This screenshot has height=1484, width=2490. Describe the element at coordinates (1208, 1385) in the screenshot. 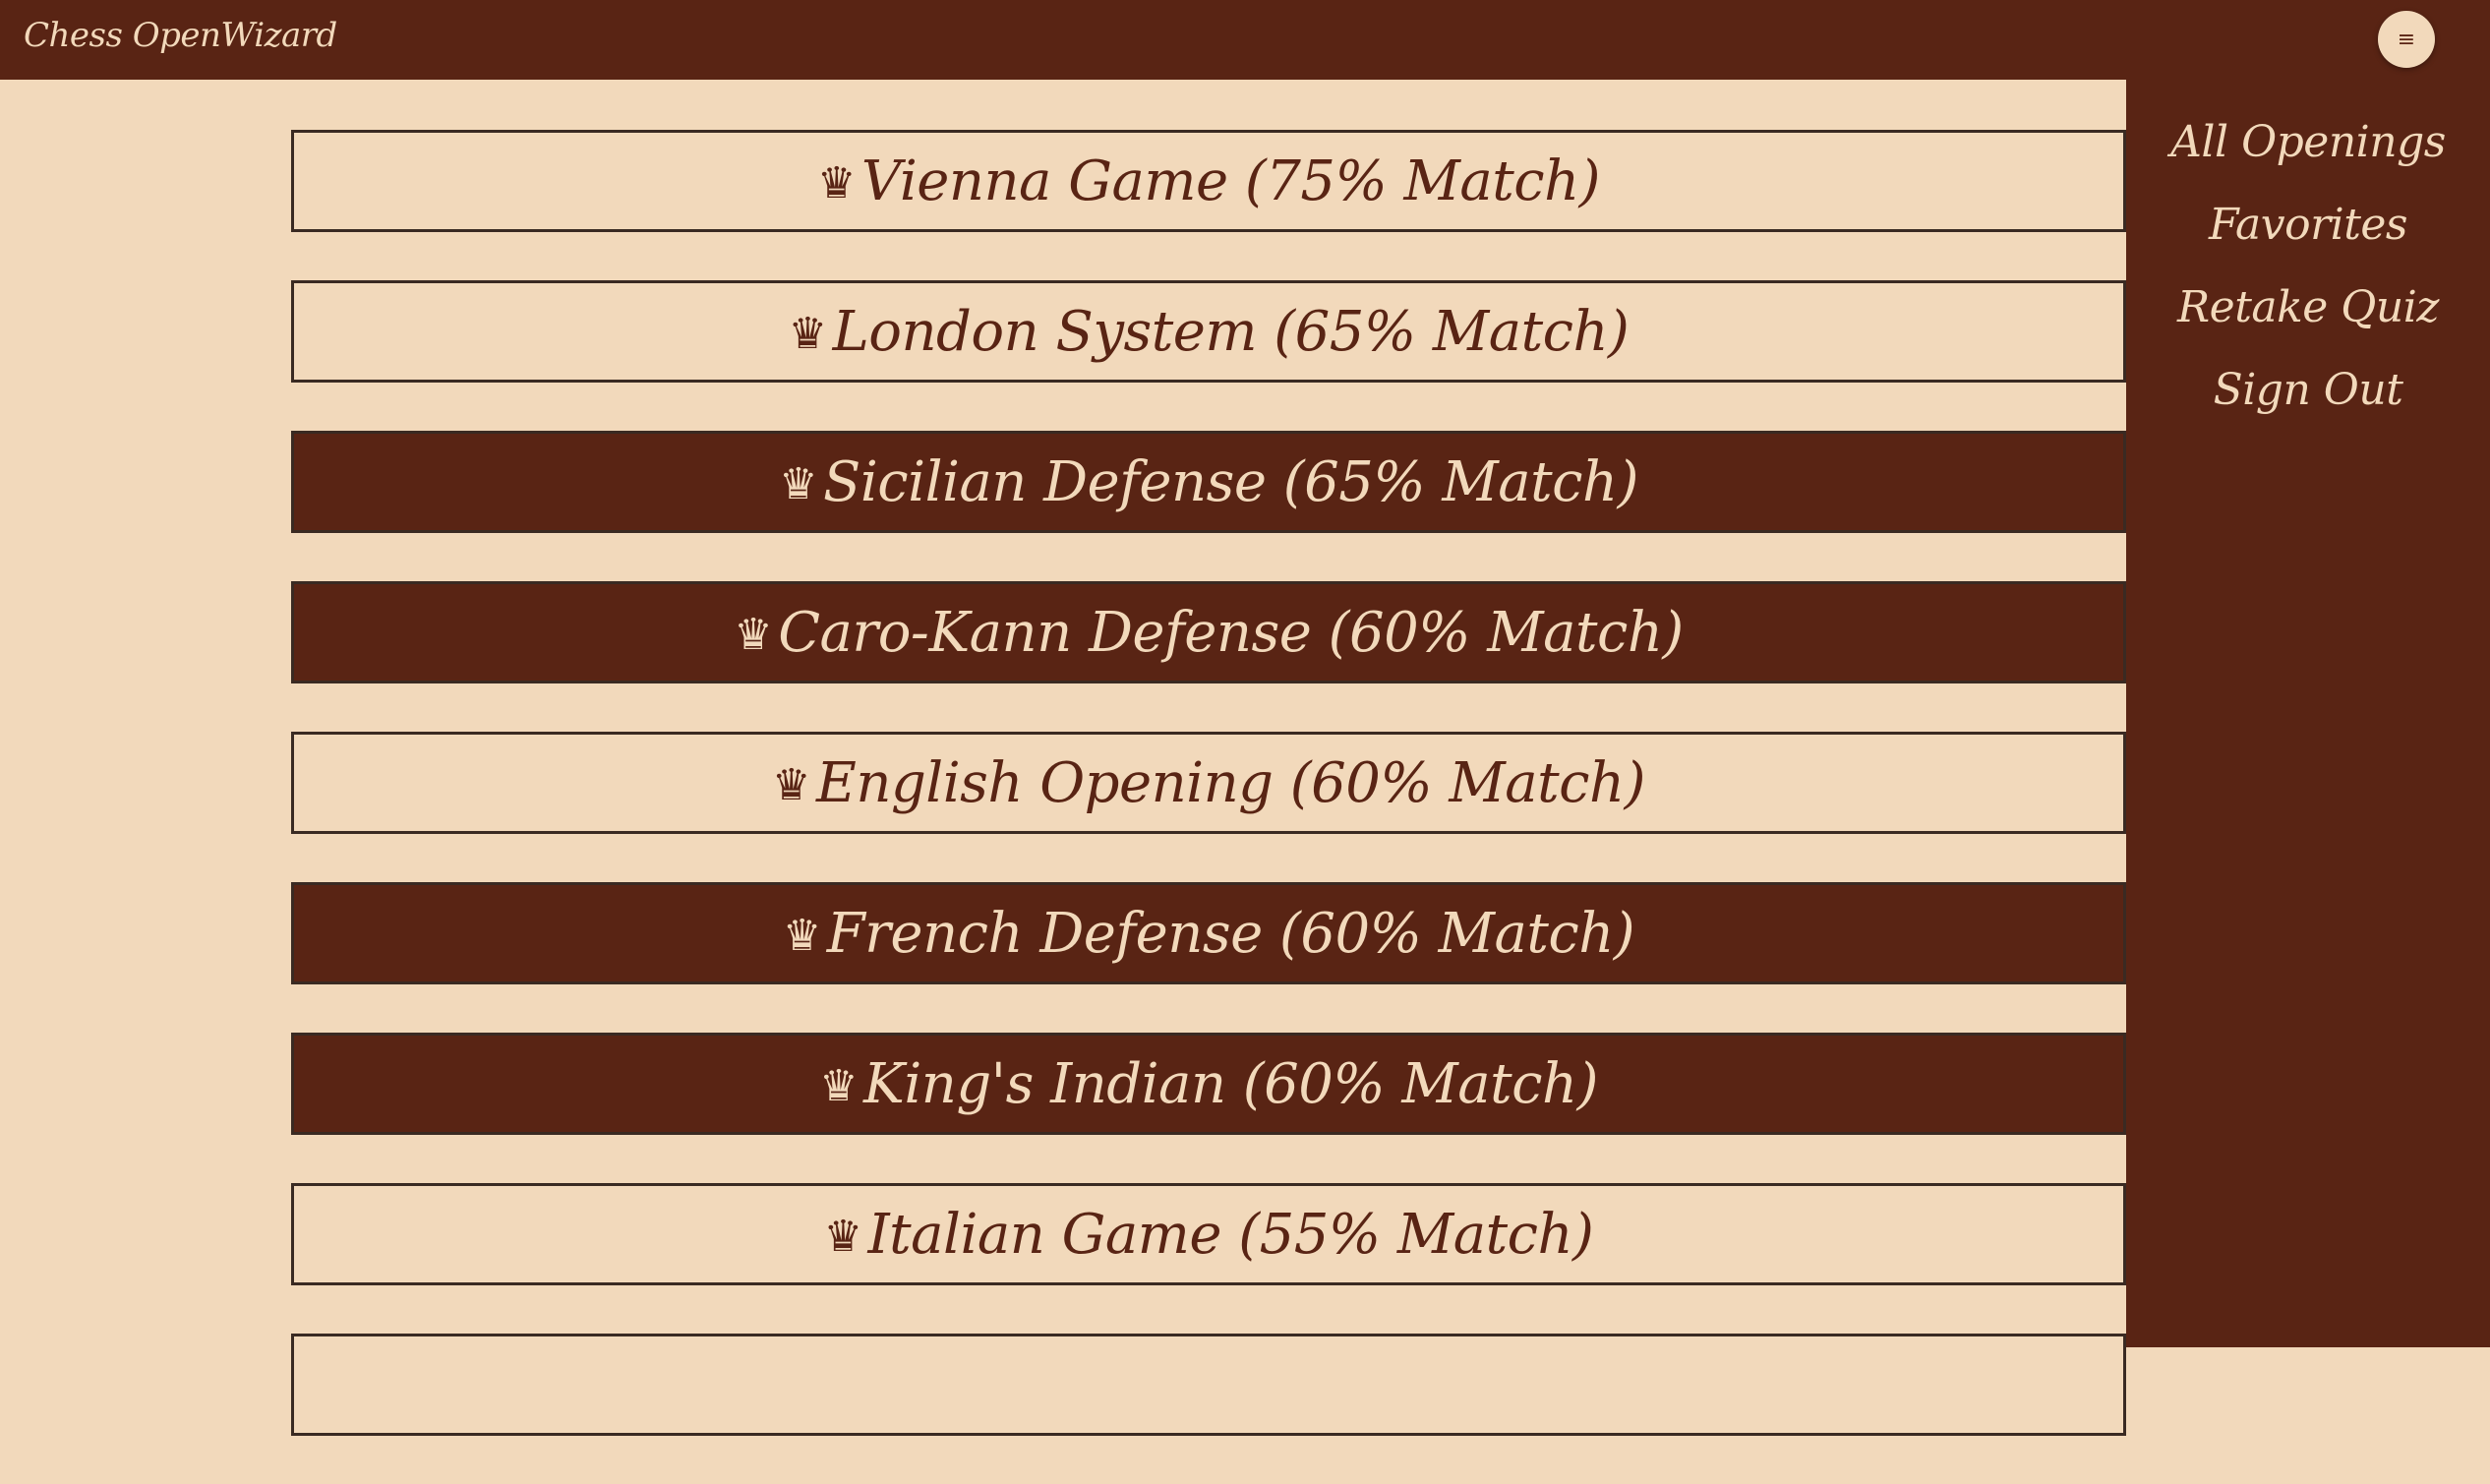

I see `opening-item-partial` at that location.